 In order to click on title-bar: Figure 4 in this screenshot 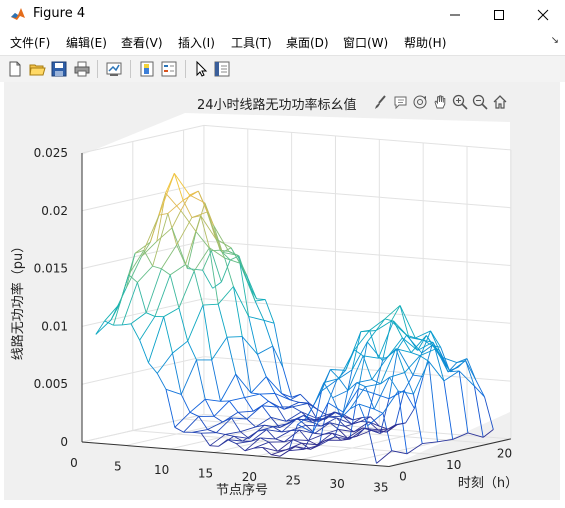, I will do `click(282, 14)`.